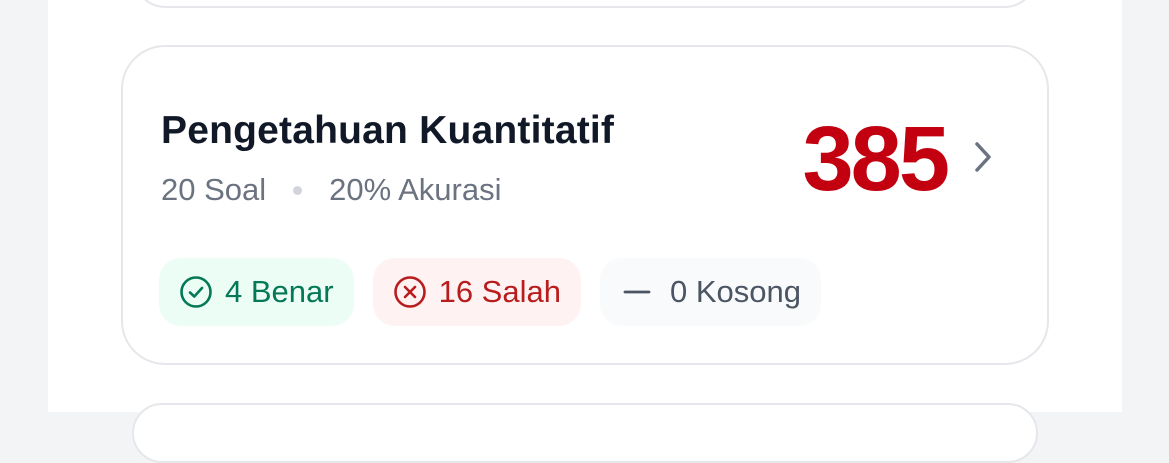 This screenshot has width=1169, height=463. I want to click on check-circle-icon, so click(196, 292).